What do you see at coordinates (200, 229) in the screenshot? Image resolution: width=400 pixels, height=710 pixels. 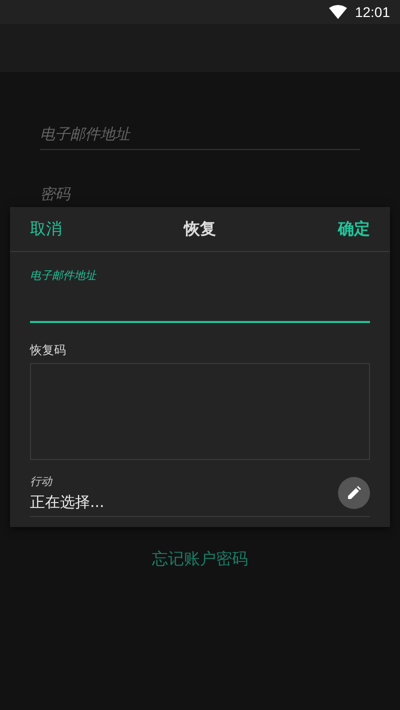 I see `dialog-title: 恢复` at bounding box center [200, 229].